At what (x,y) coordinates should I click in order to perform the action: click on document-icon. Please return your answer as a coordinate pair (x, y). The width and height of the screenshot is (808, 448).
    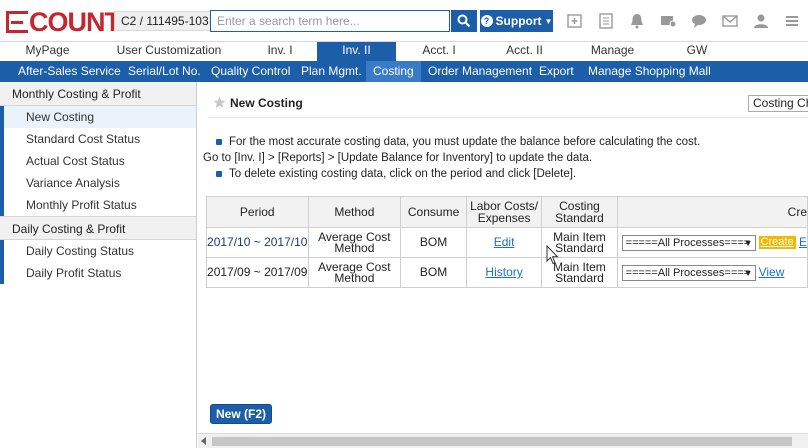
    Looking at the image, I should click on (606, 21).